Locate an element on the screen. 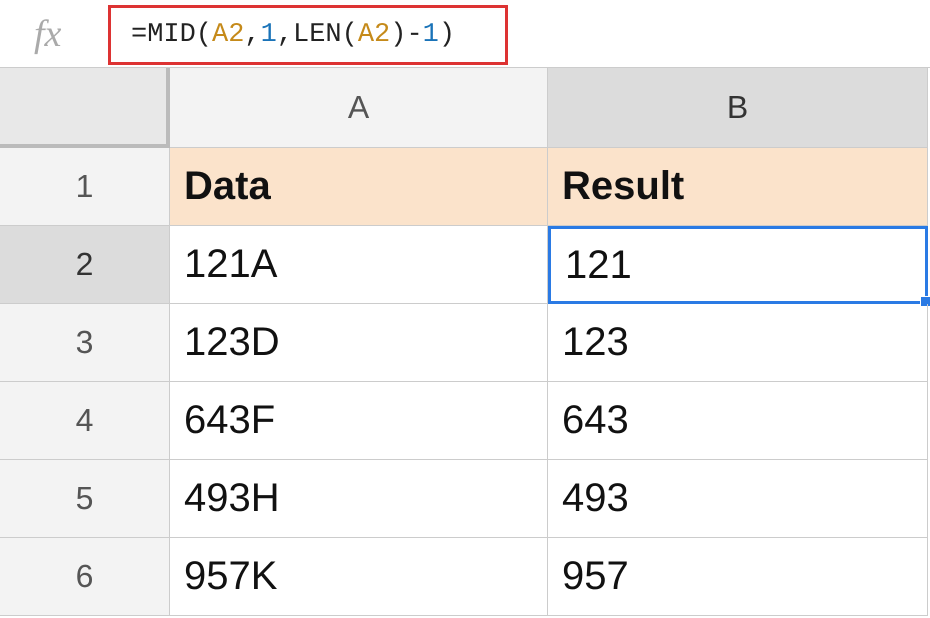 This screenshot has width=930, height=618. cell-text: 493 is located at coordinates (595, 498).